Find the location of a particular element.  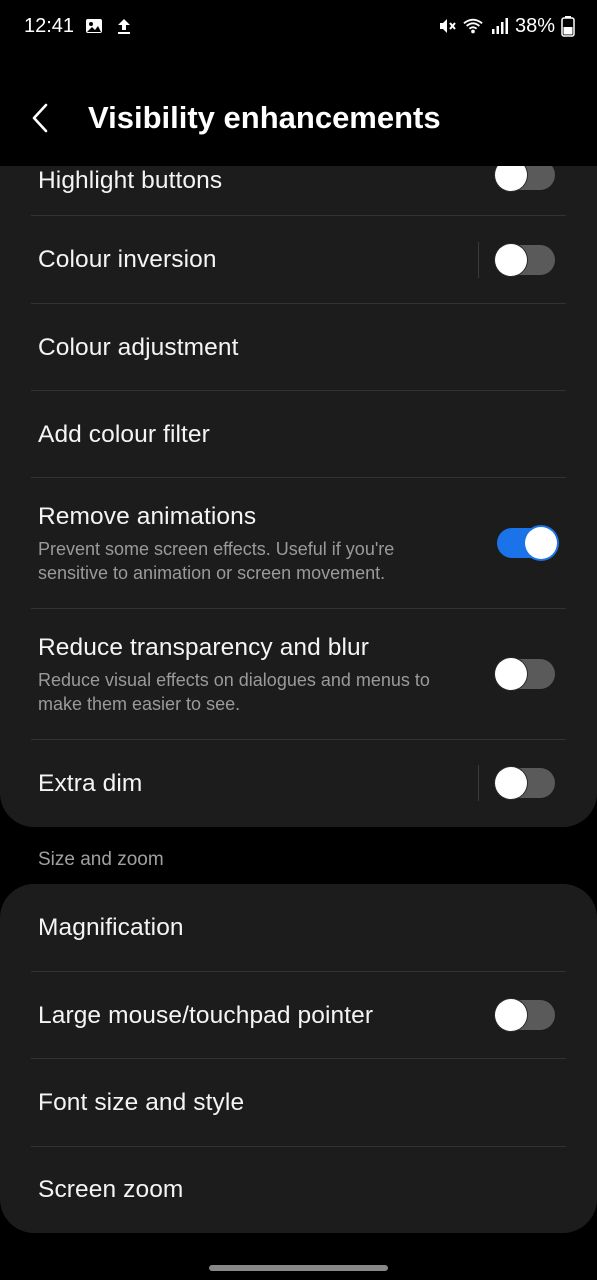

home-indicator is located at coordinates (298, 1268).